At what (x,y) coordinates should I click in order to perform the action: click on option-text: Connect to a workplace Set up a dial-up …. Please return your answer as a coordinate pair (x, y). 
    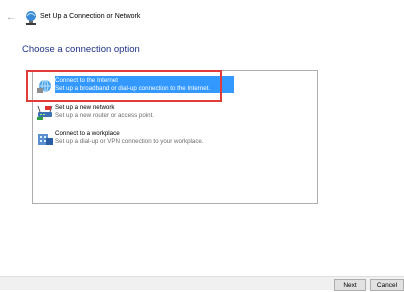
    Looking at the image, I should click on (129, 137).